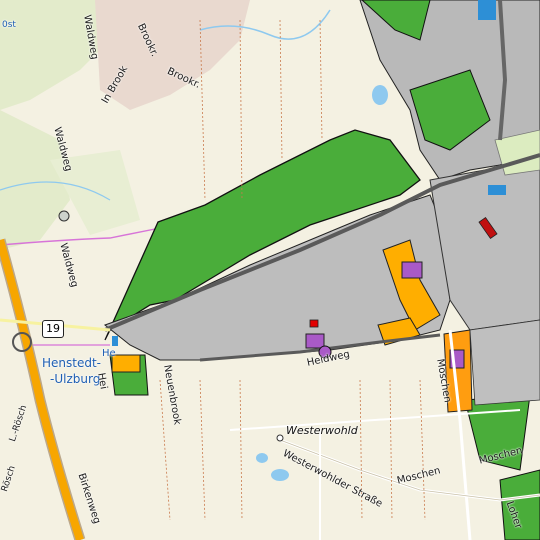  Describe the element at coordinates (504, 362) in the screenshot. I see `town-blocks` at that location.